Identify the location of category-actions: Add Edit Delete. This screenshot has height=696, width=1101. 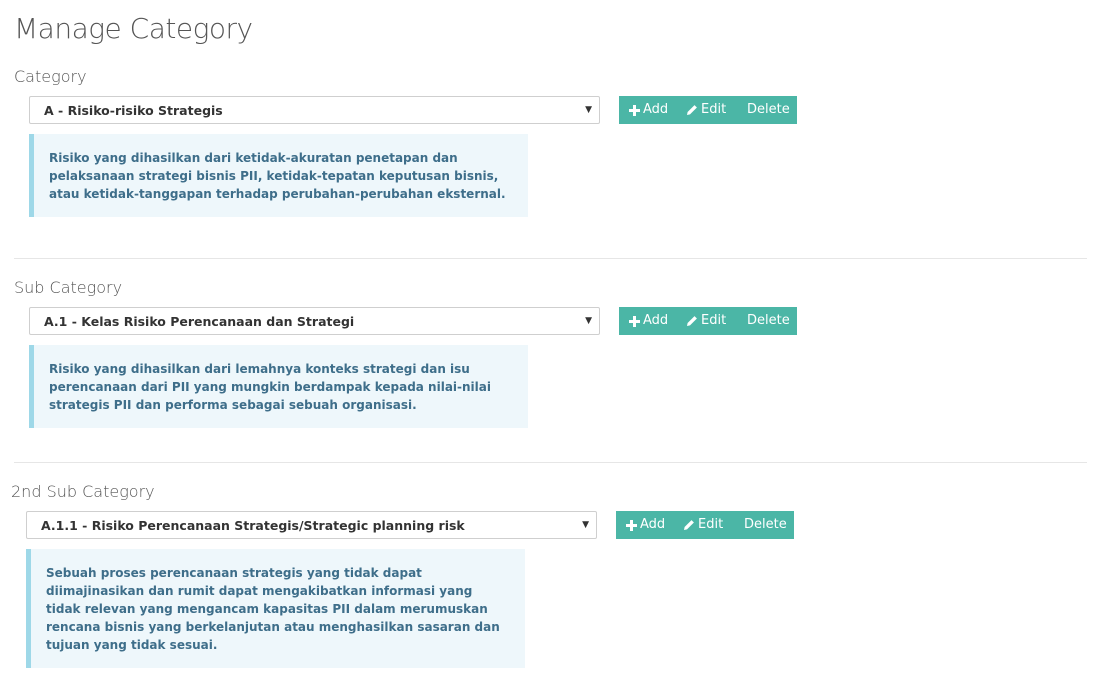
(708, 110).